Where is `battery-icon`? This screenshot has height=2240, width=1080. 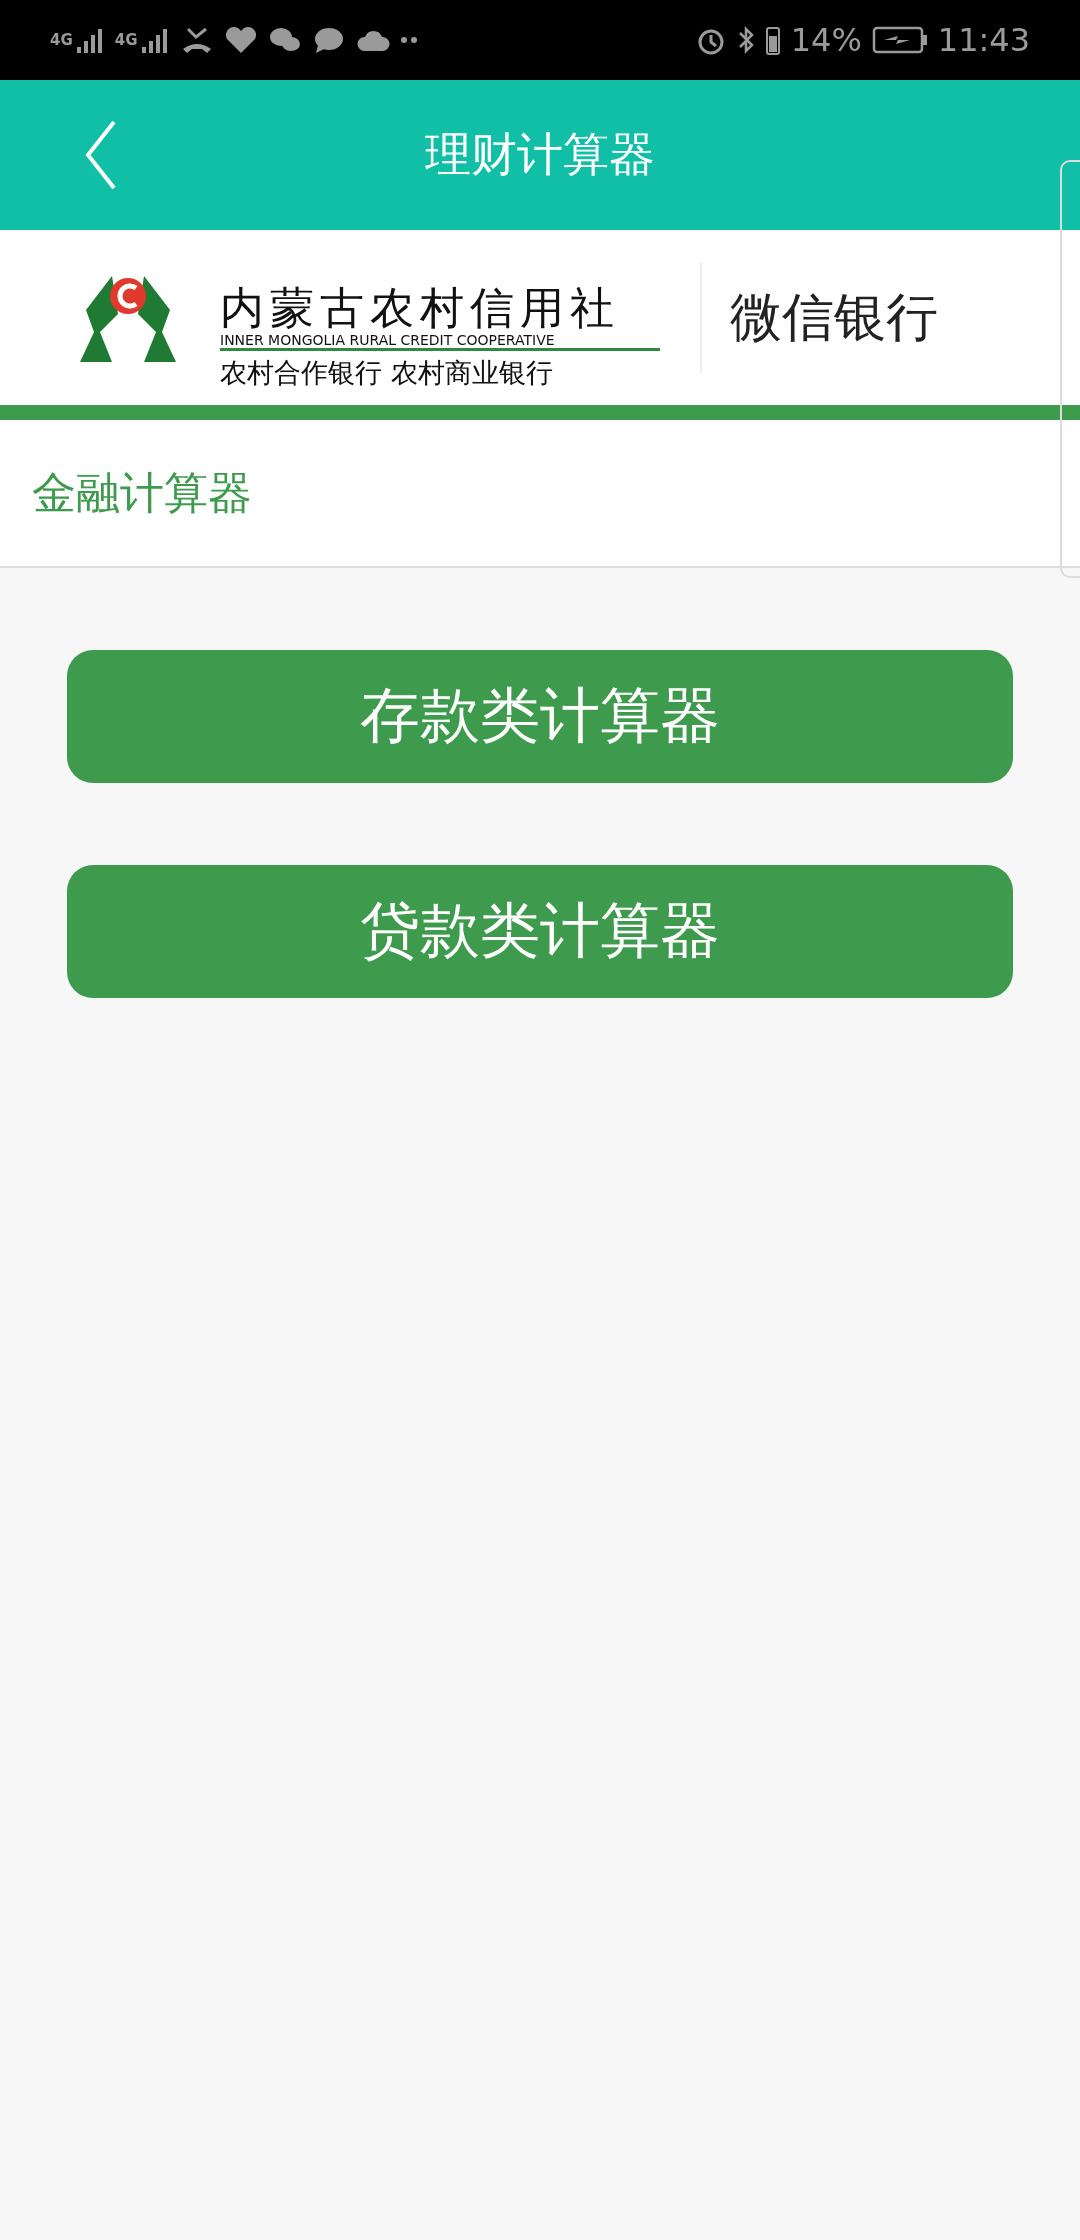 battery-icon is located at coordinates (772, 40).